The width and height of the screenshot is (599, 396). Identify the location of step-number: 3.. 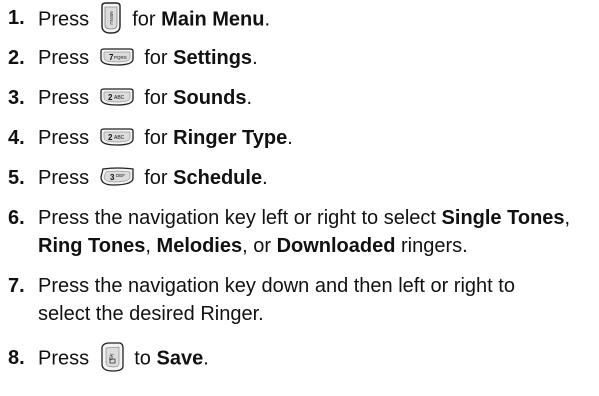
(16, 98).